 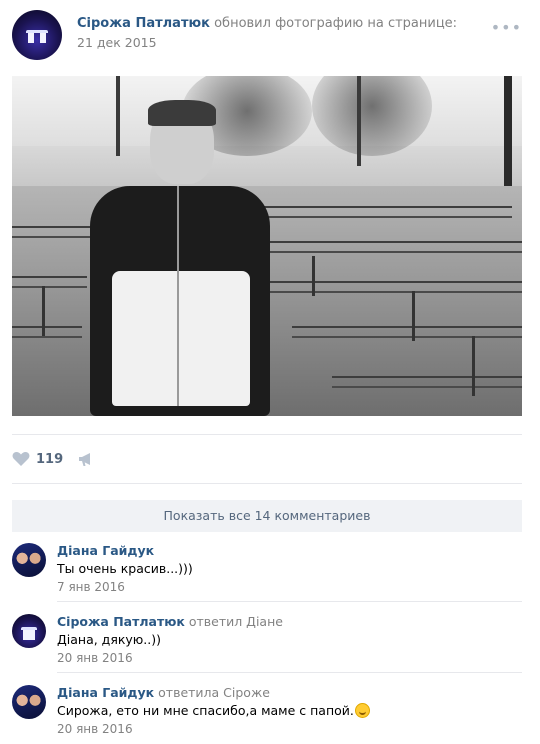 I want to click on post-action-text: обновил фотографию на странице:, so click(x=336, y=23).